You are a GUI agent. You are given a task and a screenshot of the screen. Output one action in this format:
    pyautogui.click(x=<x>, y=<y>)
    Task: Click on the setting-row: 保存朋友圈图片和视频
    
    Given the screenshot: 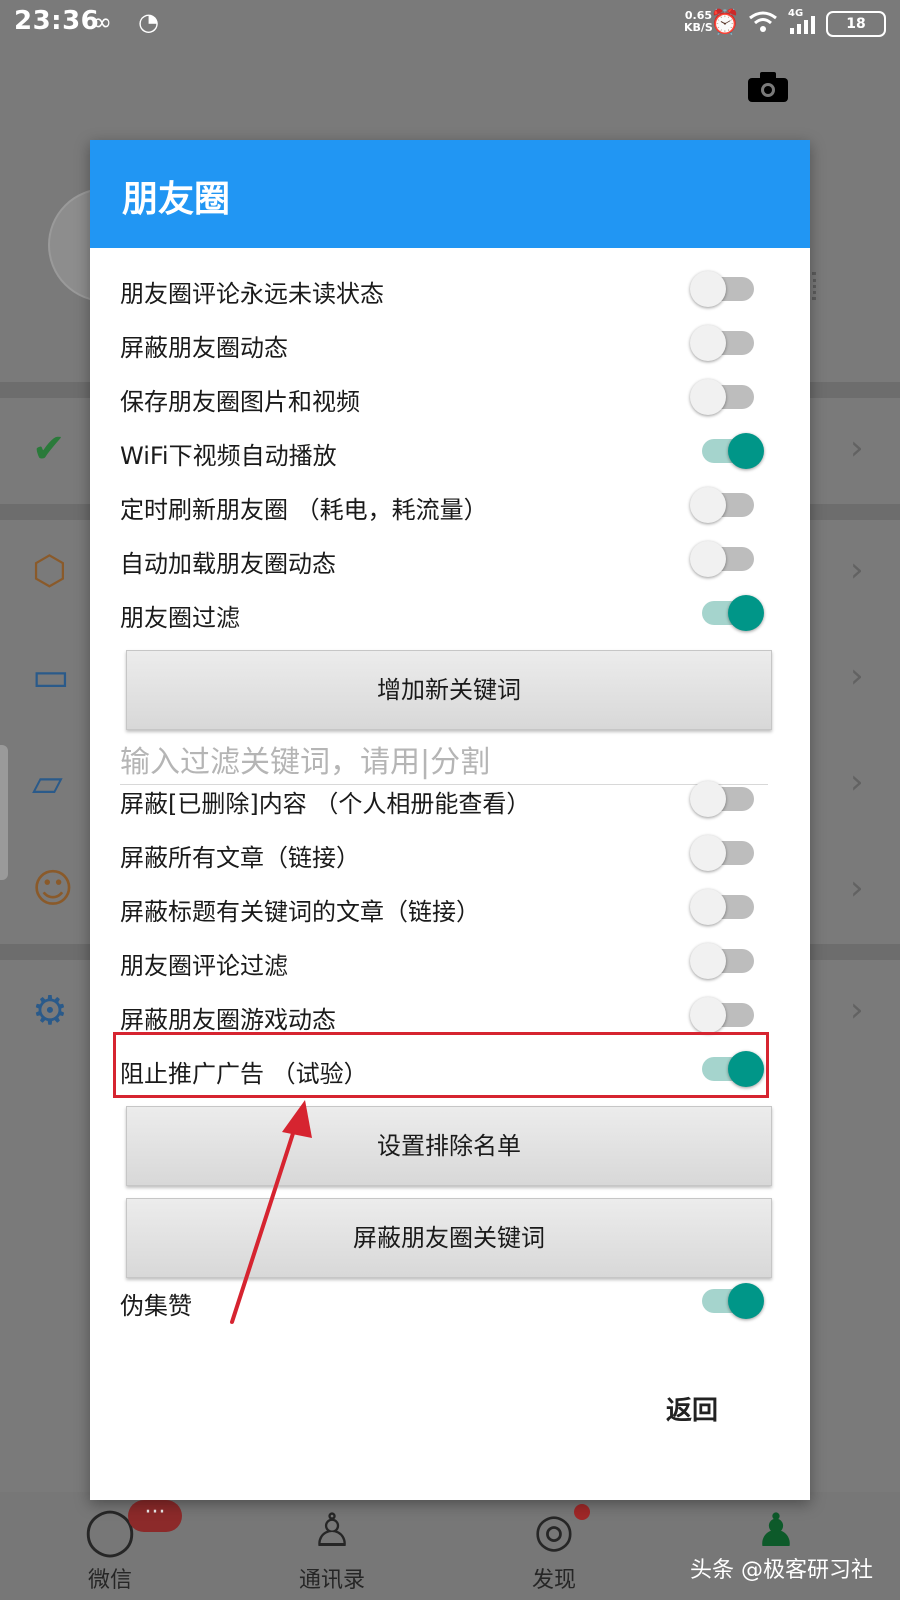 What is the action you would take?
    pyautogui.click(x=450, y=397)
    